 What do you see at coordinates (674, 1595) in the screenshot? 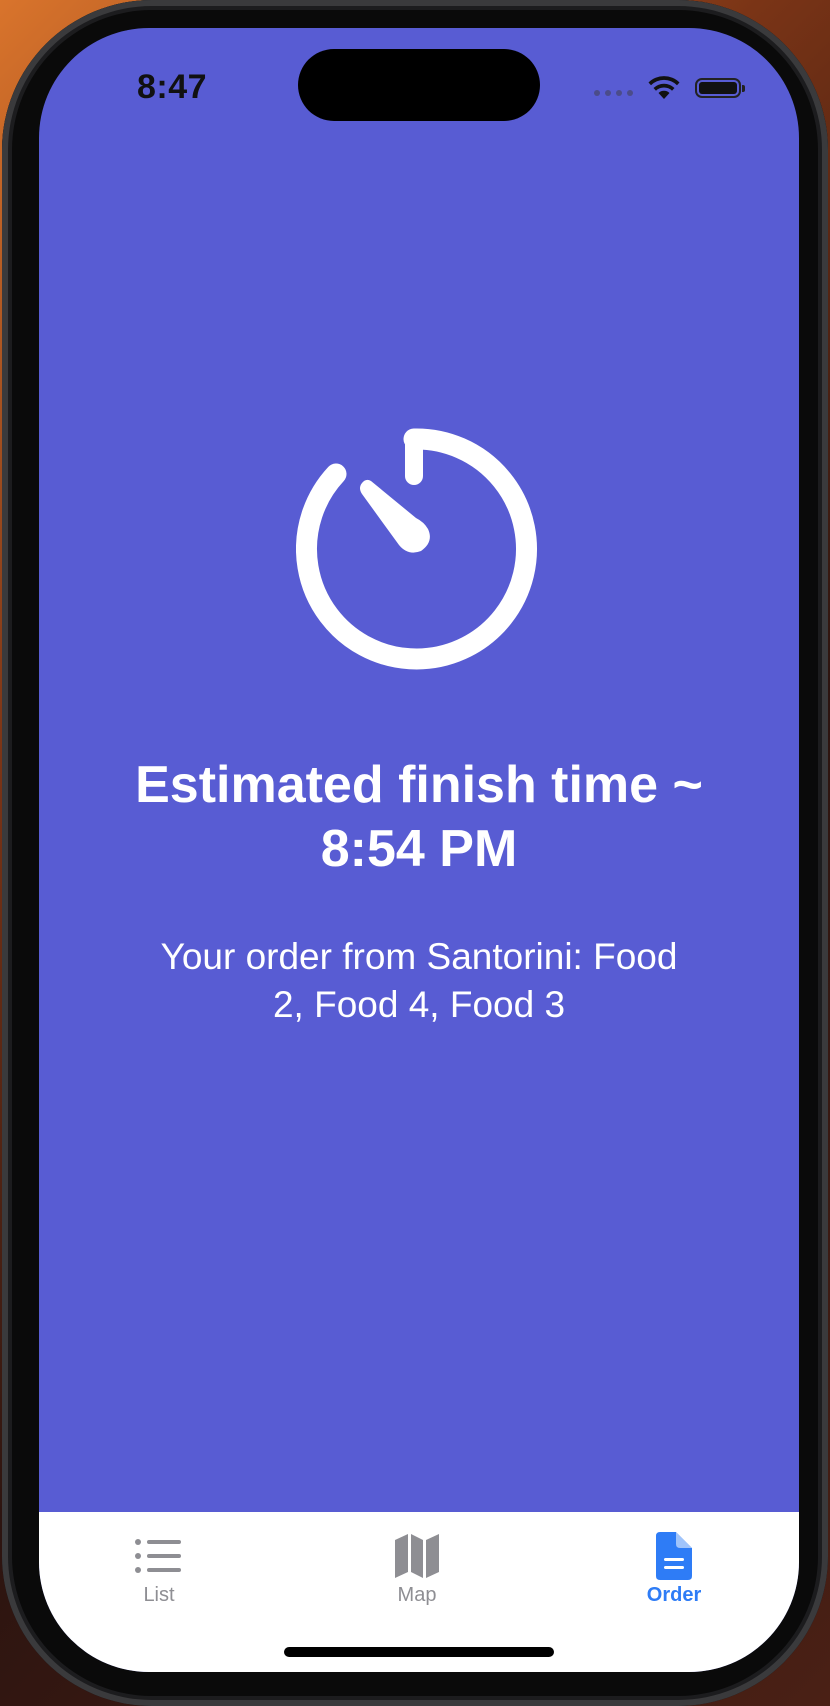
I see `tab-order-label: Order` at bounding box center [674, 1595].